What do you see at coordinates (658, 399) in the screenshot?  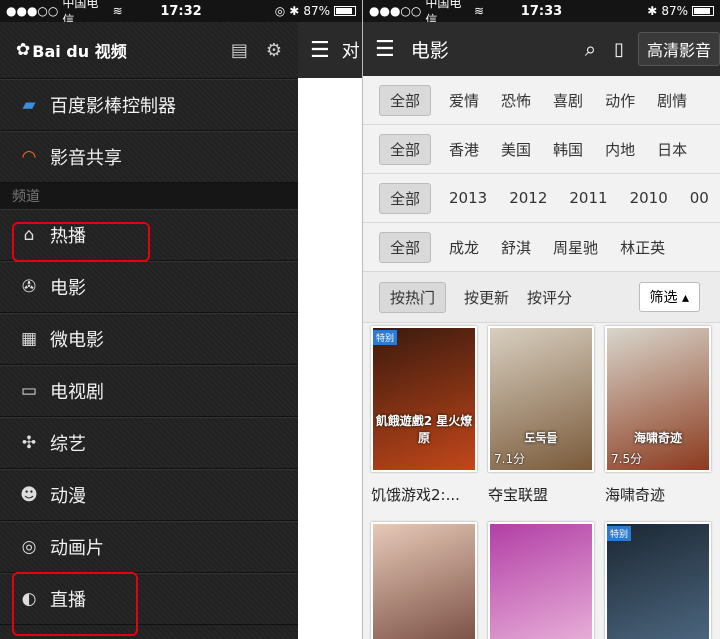 I see `movie-poster: 海啸奇迹 7.5分` at bounding box center [658, 399].